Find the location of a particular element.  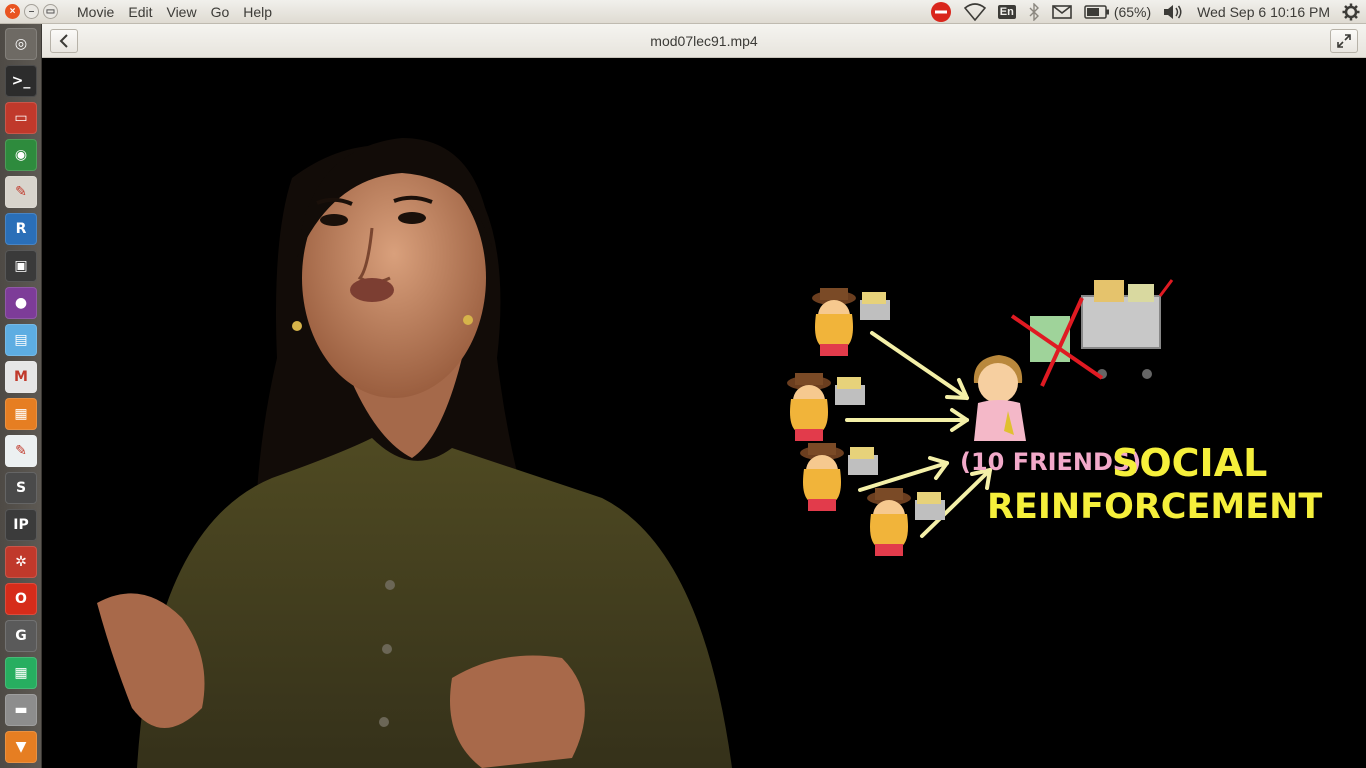

opera-icon: O is located at coordinates (21, 599).